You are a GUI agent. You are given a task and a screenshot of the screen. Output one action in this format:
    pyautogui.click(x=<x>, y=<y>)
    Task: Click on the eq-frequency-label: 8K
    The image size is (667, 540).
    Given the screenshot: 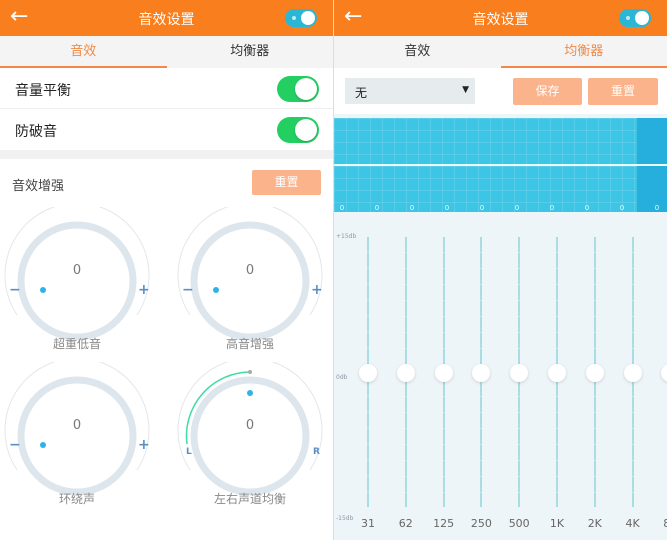 What is the action you would take?
    pyautogui.click(x=665, y=523)
    